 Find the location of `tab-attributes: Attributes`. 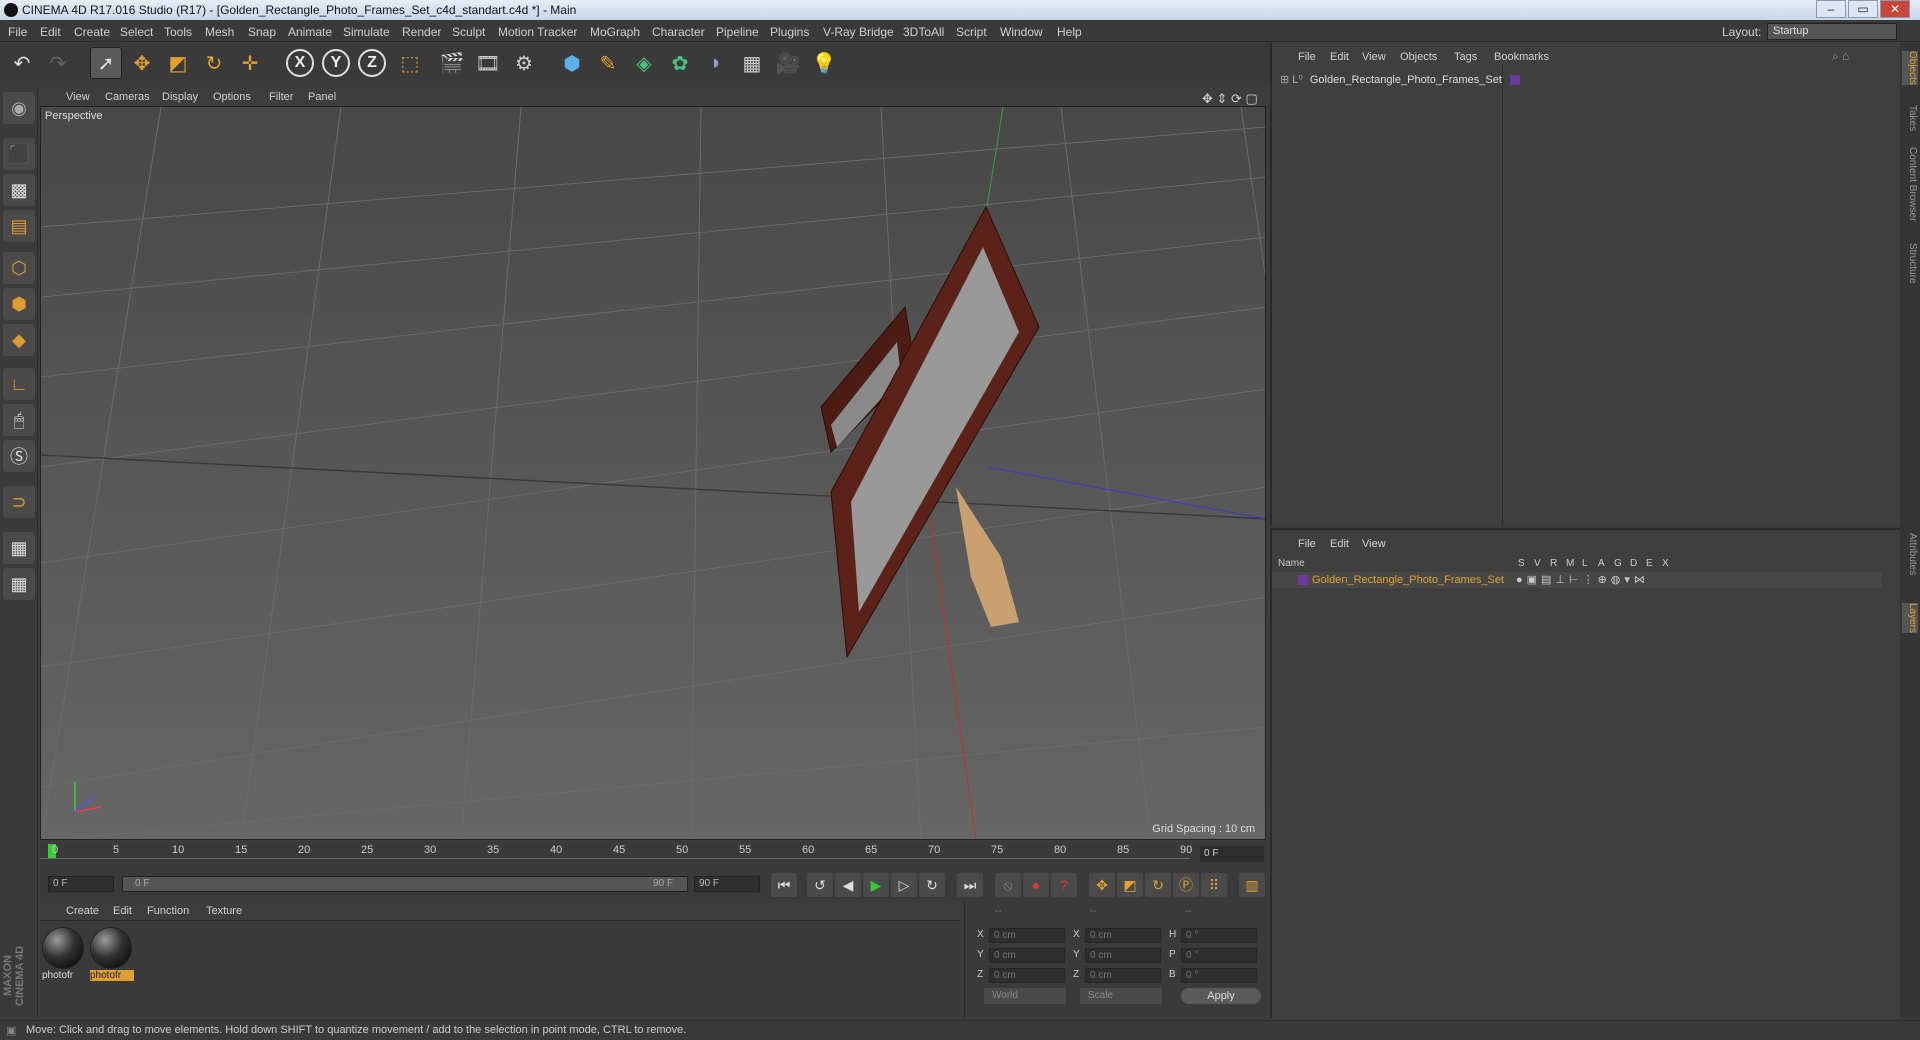

tab-attributes: Attributes is located at coordinates (1910, 554).